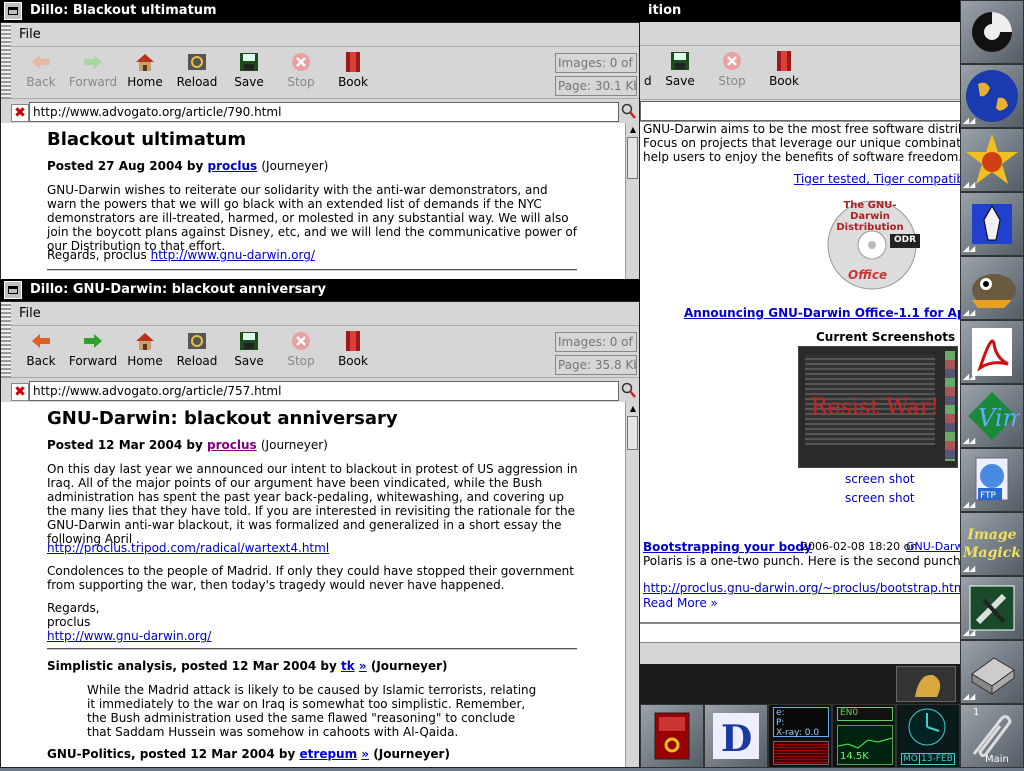 Image resolution: width=1024 pixels, height=771 pixels. I want to click on dock-dragon: ◢◢, so click(992, 160).